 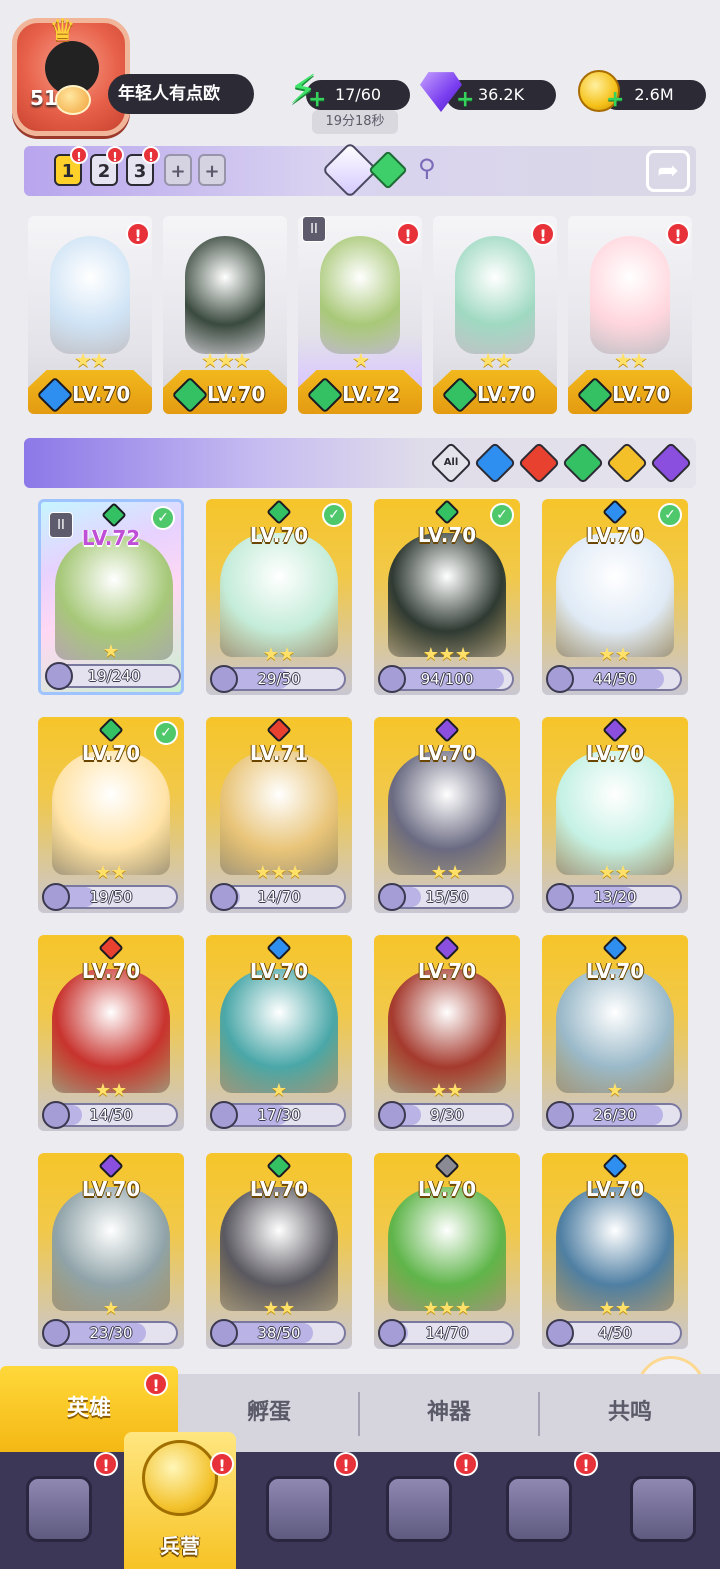 I want to click on hero-card: LV.70 ★ 17/30, so click(x=279, y=1033).